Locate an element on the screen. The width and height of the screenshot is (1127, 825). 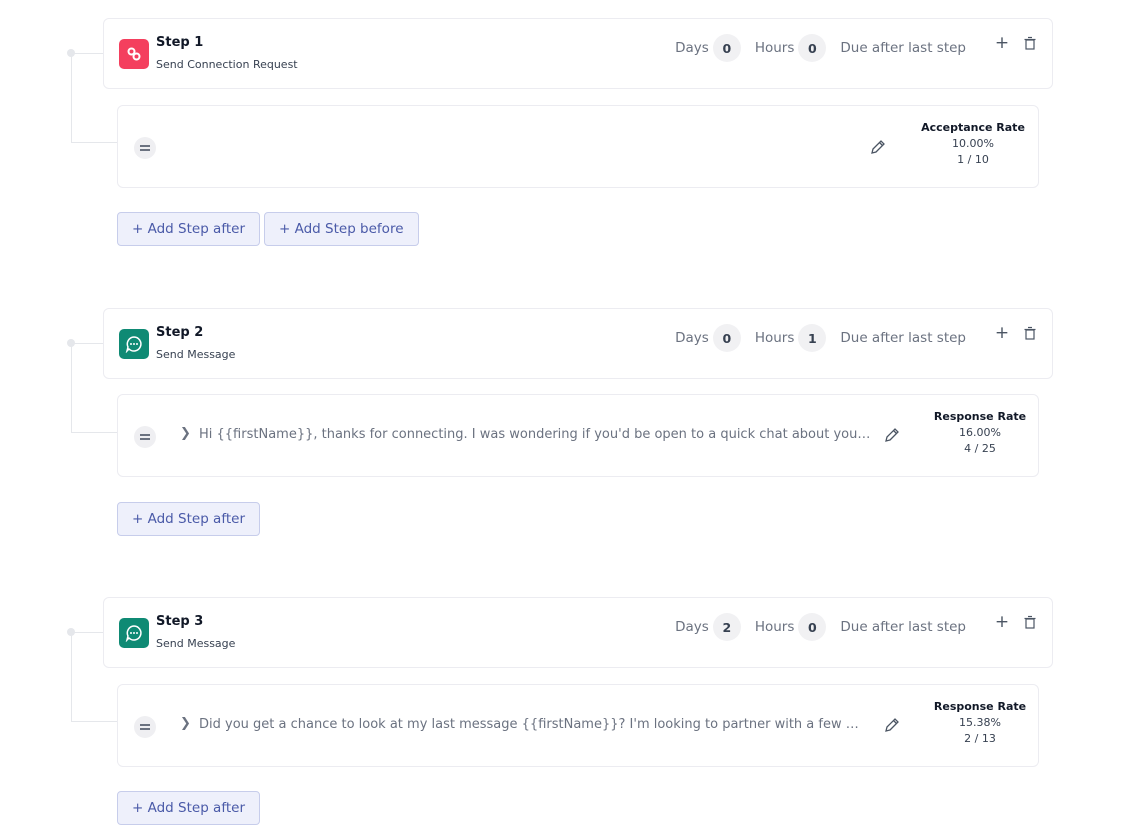
rate-count: 2 / 13 is located at coordinates (980, 738).